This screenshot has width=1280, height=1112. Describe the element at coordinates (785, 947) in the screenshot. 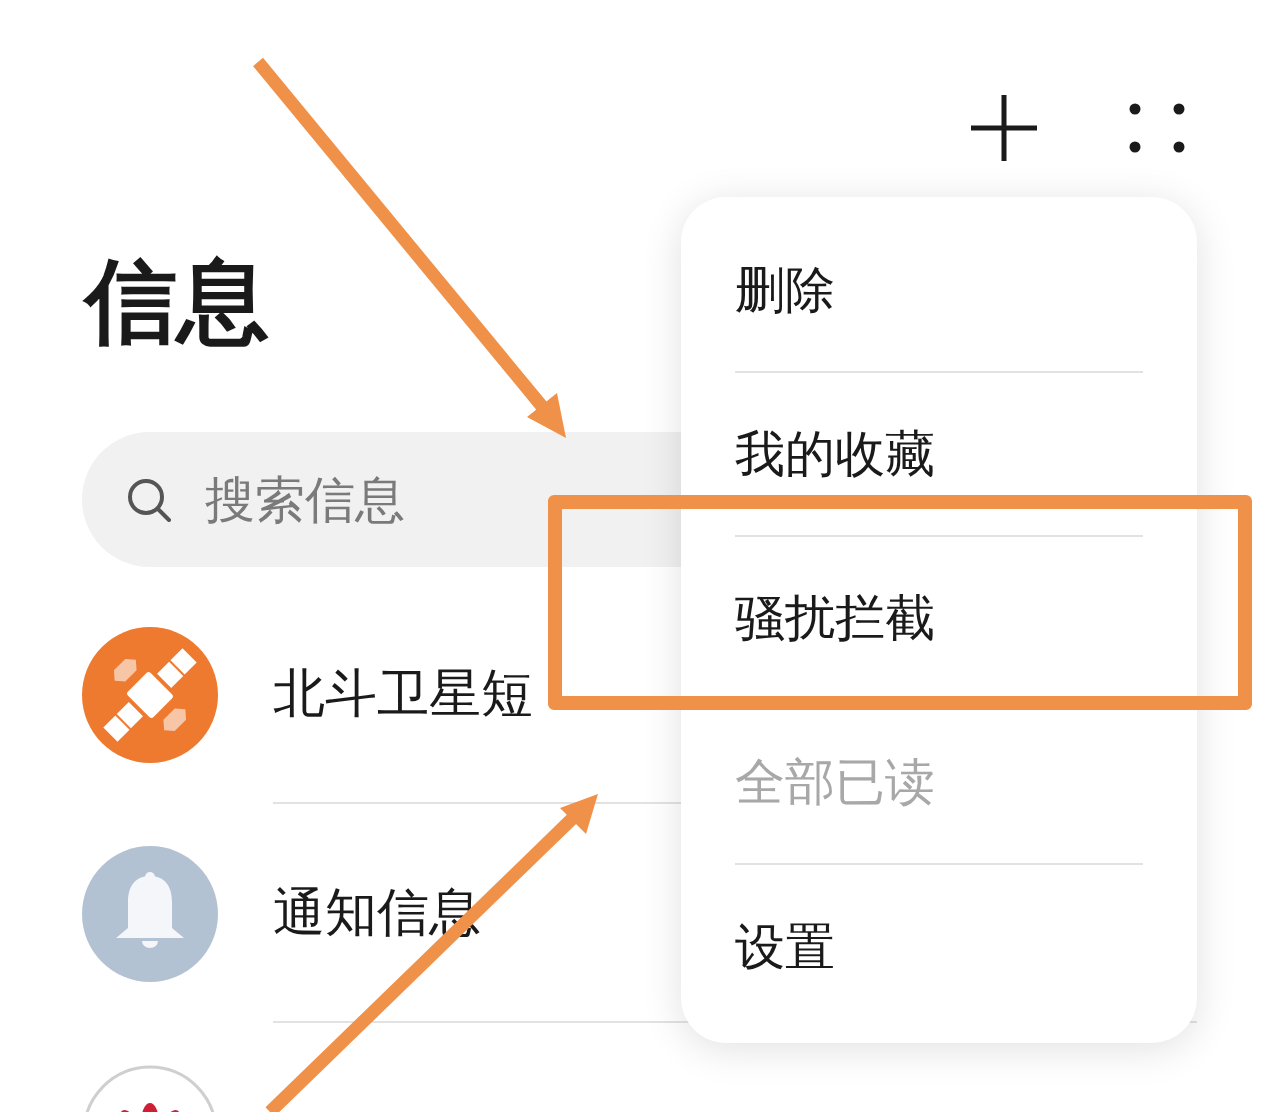

I see `menu-item: 设置` at that location.